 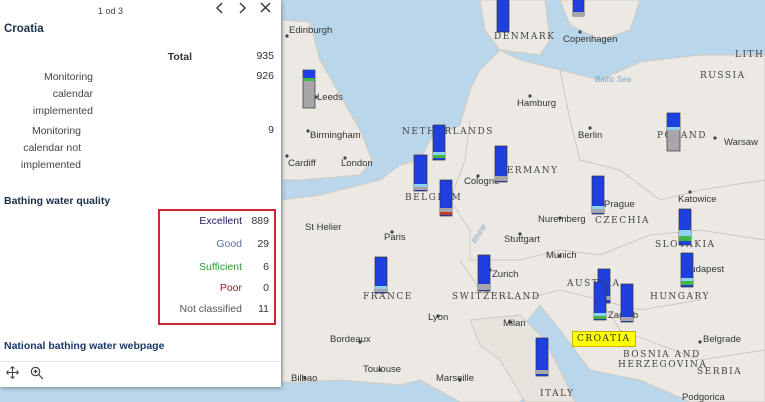 I want to click on city-munich: Munich, so click(x=561, y=255).